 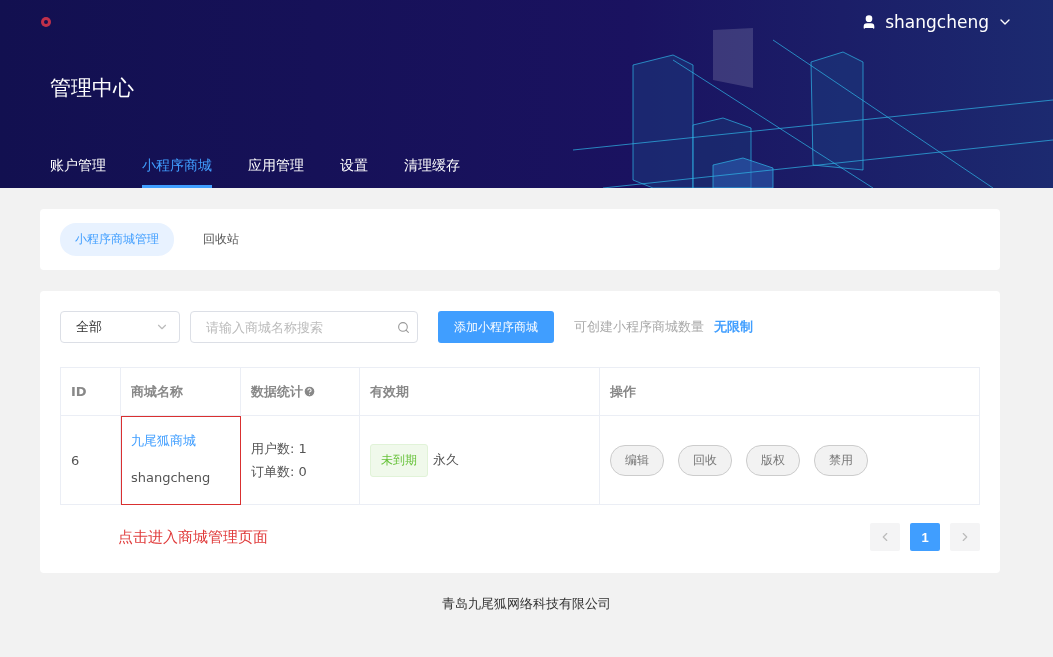 I want to click on nav-tab: 设置, so click(x=354, y=172).